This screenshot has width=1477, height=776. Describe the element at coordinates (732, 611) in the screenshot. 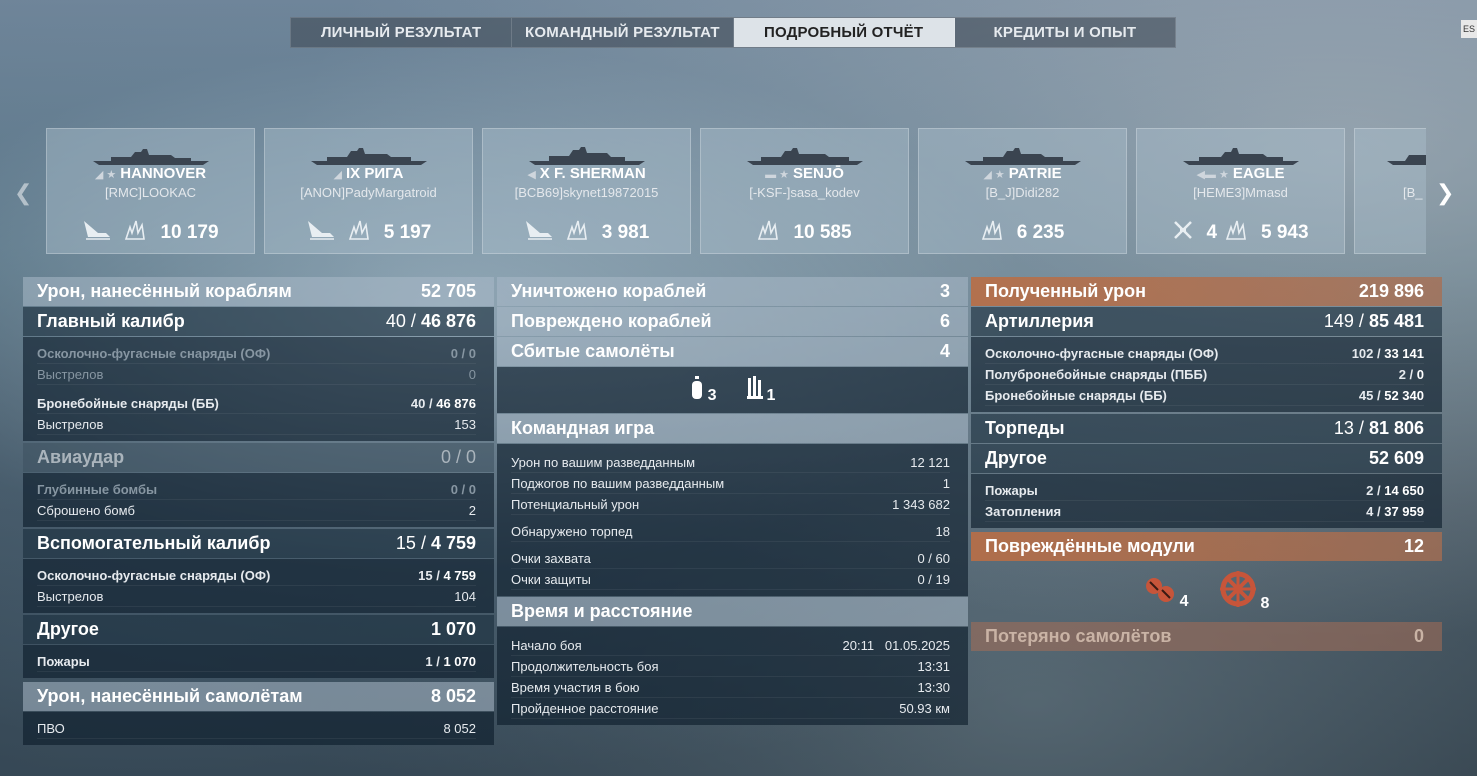

I see `time-distance-header: Время и расстояние` at that location.